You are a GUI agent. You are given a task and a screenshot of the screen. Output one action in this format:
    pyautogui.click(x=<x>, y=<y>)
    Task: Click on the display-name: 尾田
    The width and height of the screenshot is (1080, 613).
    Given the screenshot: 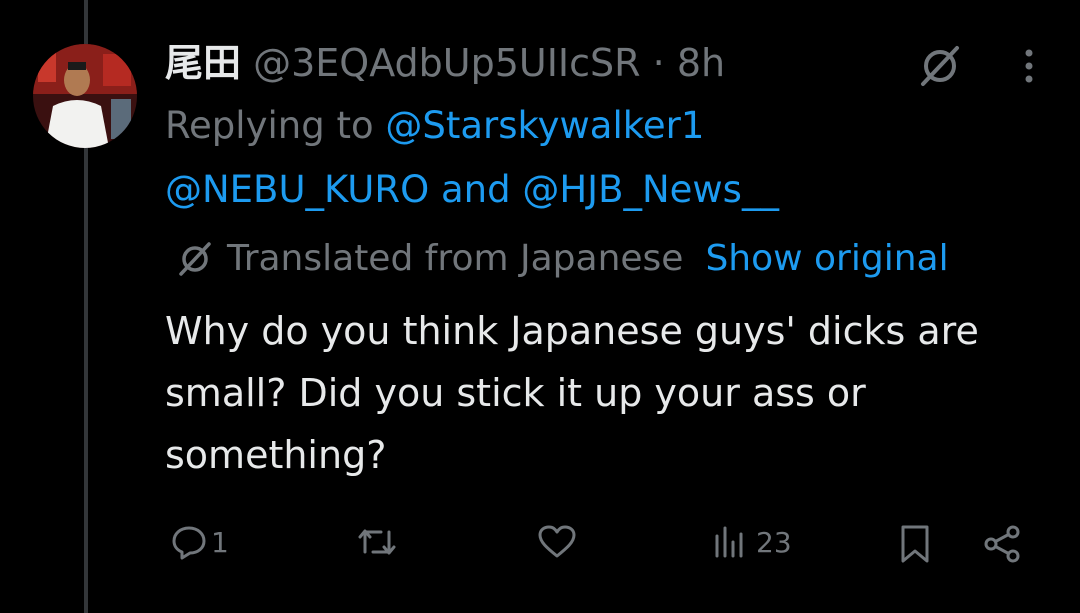 What is the action you would take?
    pyautogui.click(x=203, y=63)
    